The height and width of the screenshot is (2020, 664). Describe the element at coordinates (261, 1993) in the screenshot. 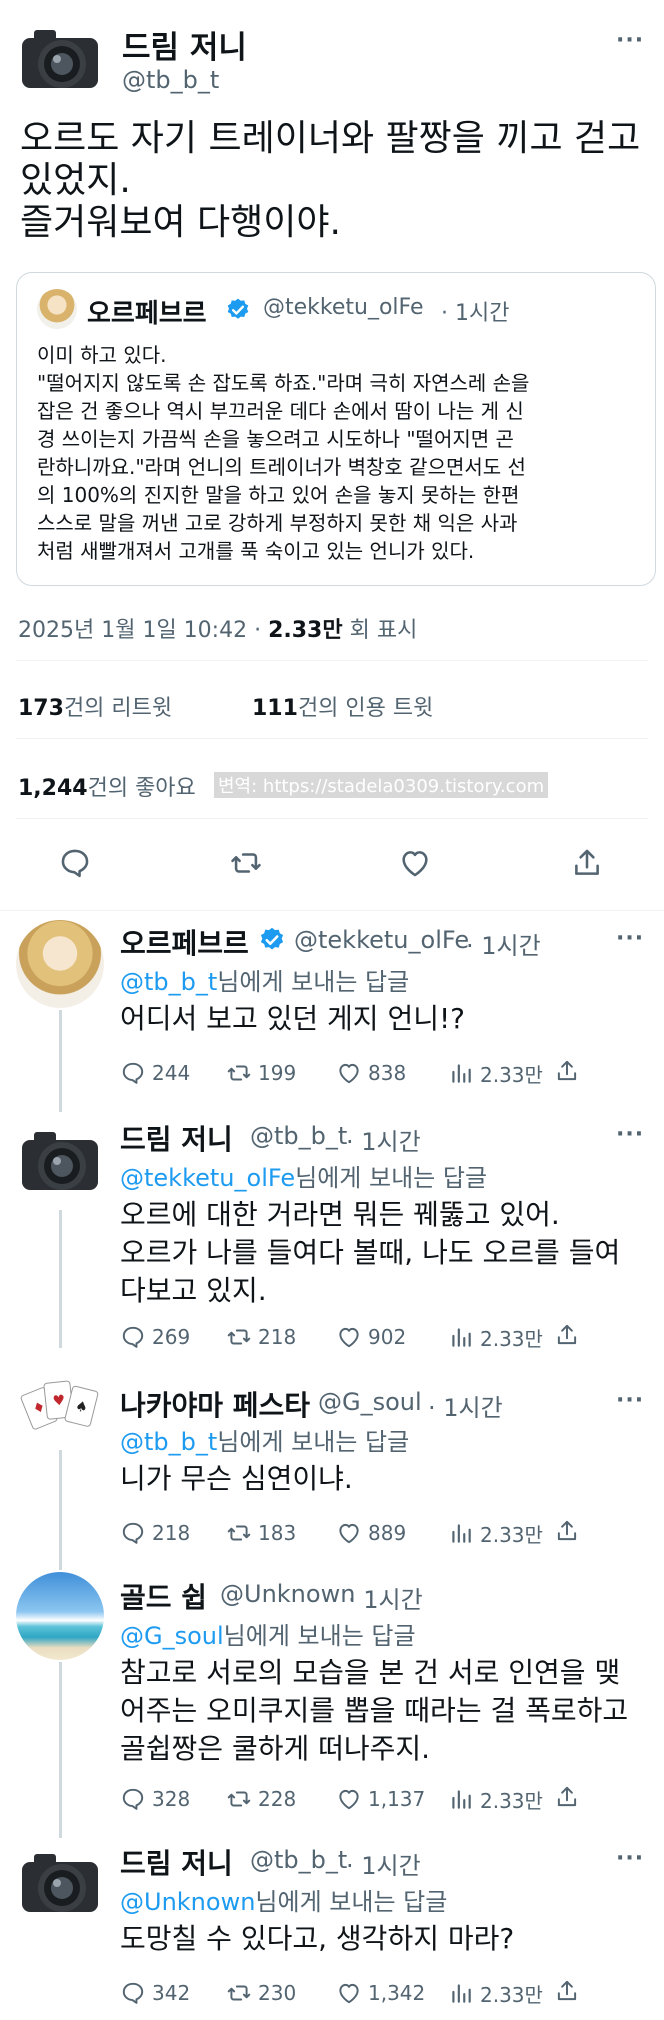

I see `retweet-button: 230` at that location.